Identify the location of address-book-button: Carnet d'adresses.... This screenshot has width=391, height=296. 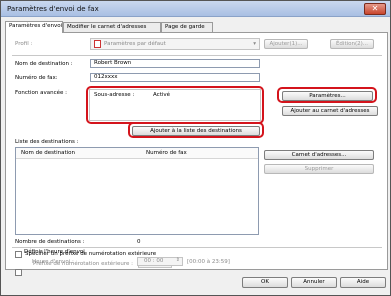
(319, 155).